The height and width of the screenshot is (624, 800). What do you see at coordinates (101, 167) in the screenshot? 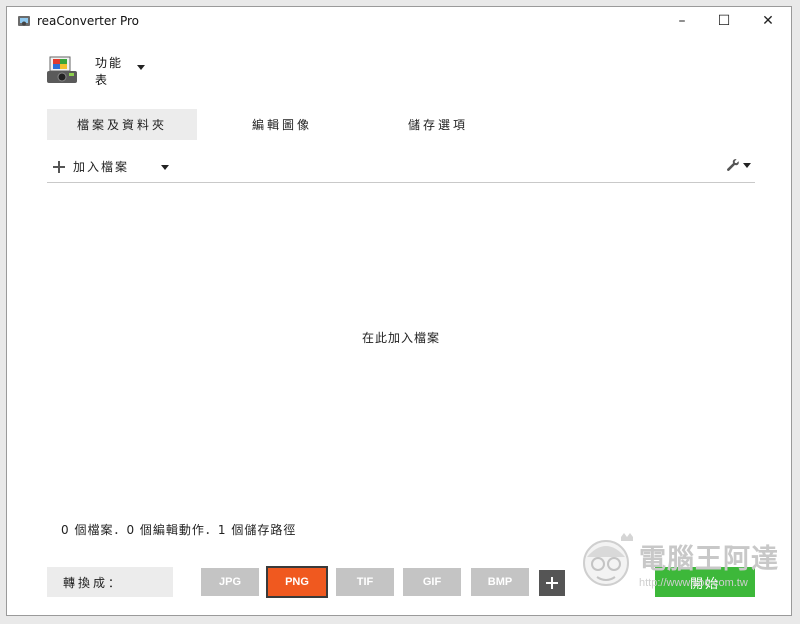
I see `add-files-label: 加入檔案` at bounding box center [101, 167].